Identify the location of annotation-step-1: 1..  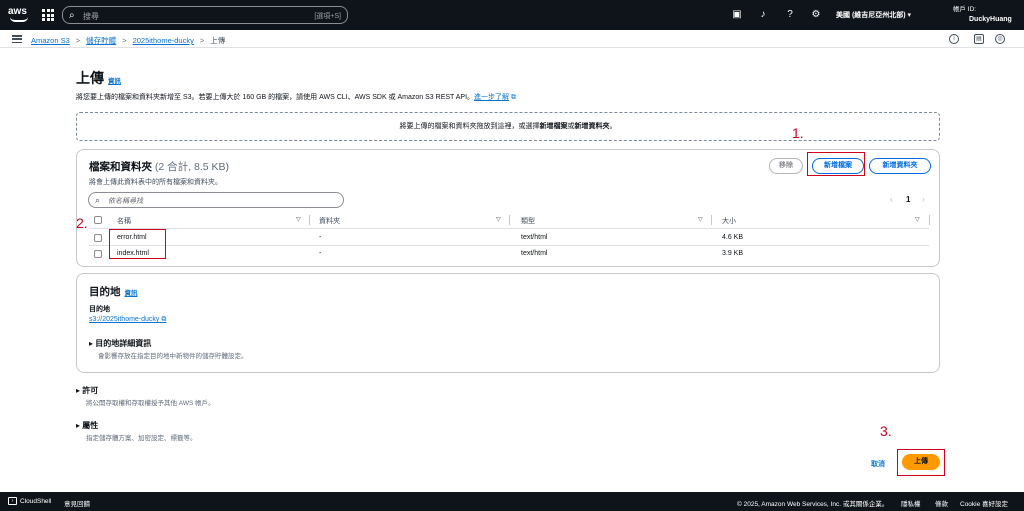
(798, 133).